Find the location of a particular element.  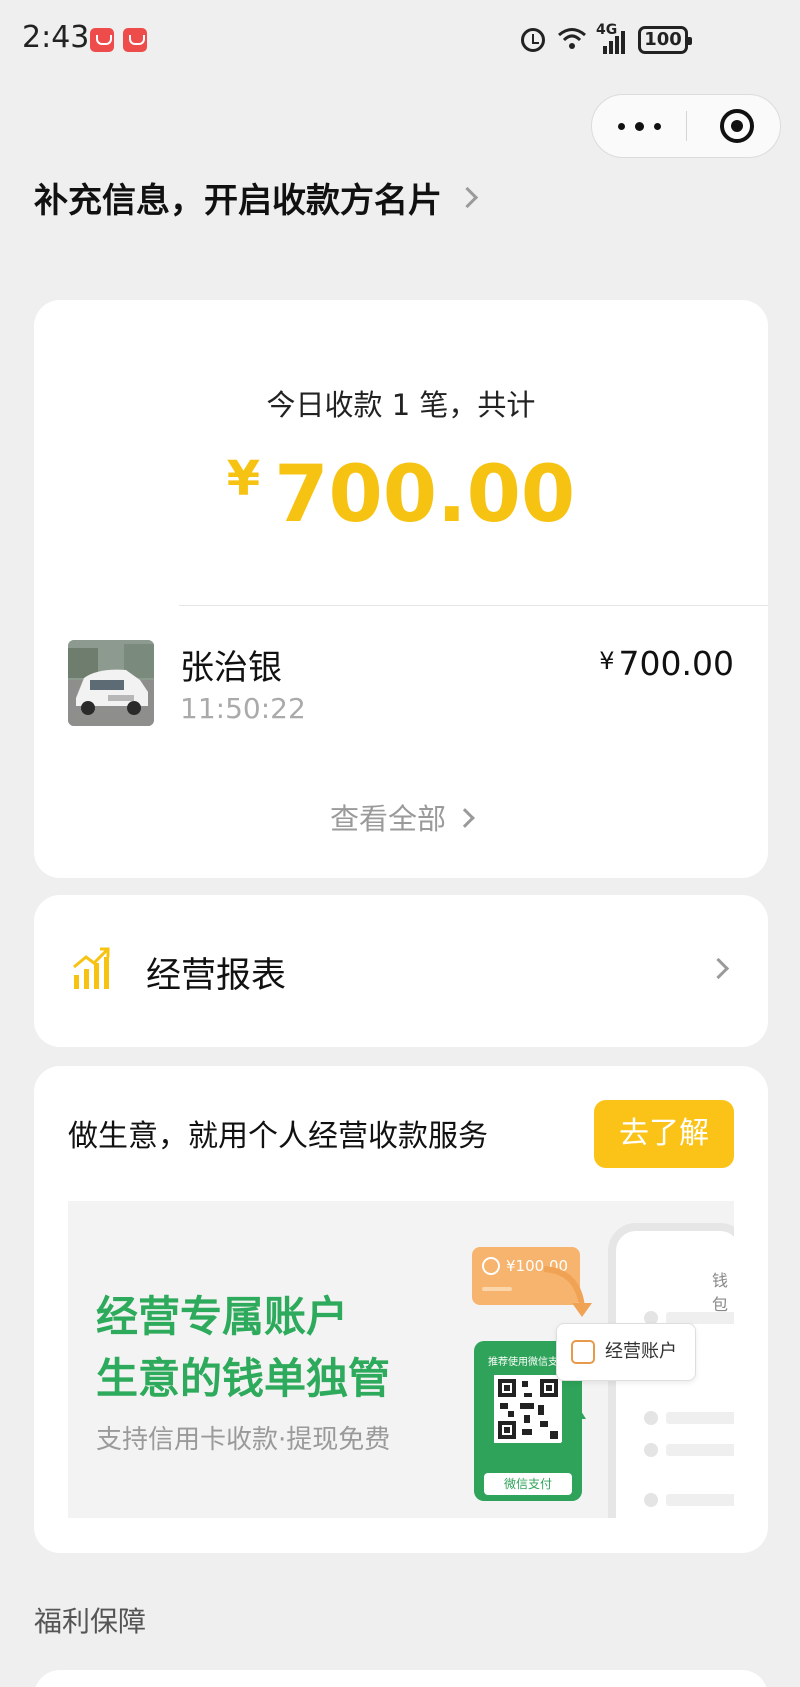

arrow-up-icon is located at coordinates (566, 1428).